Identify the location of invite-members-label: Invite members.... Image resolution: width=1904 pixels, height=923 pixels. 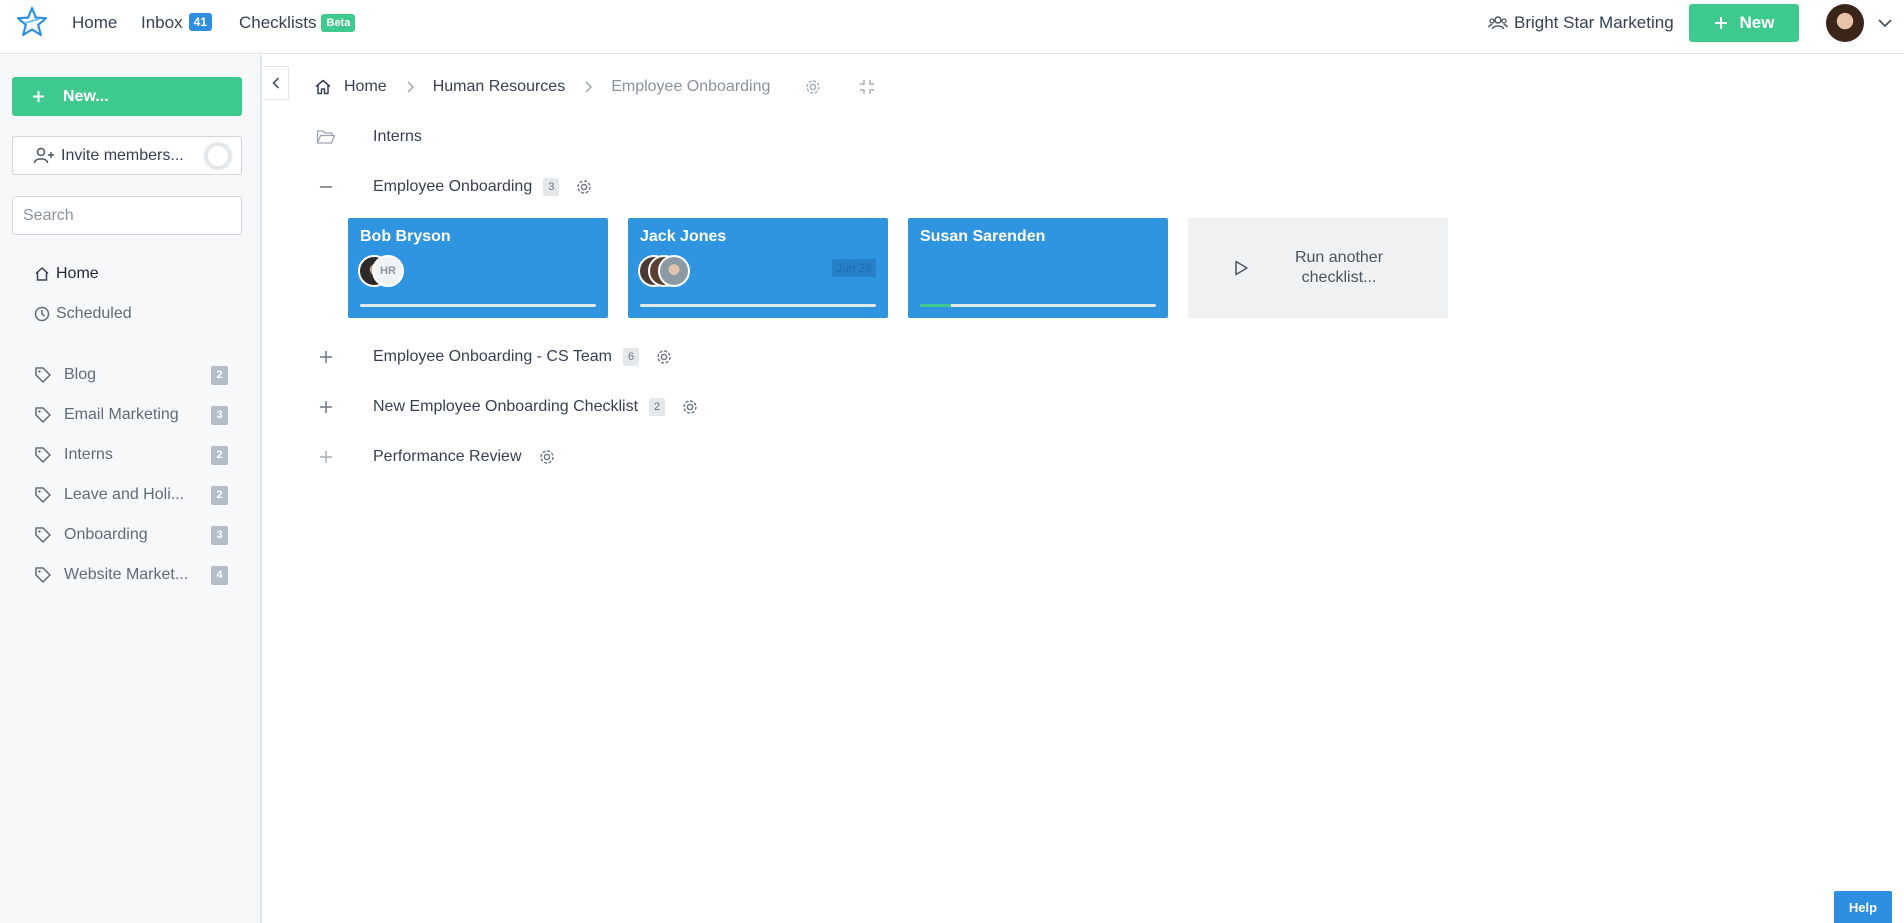
(122, 155).